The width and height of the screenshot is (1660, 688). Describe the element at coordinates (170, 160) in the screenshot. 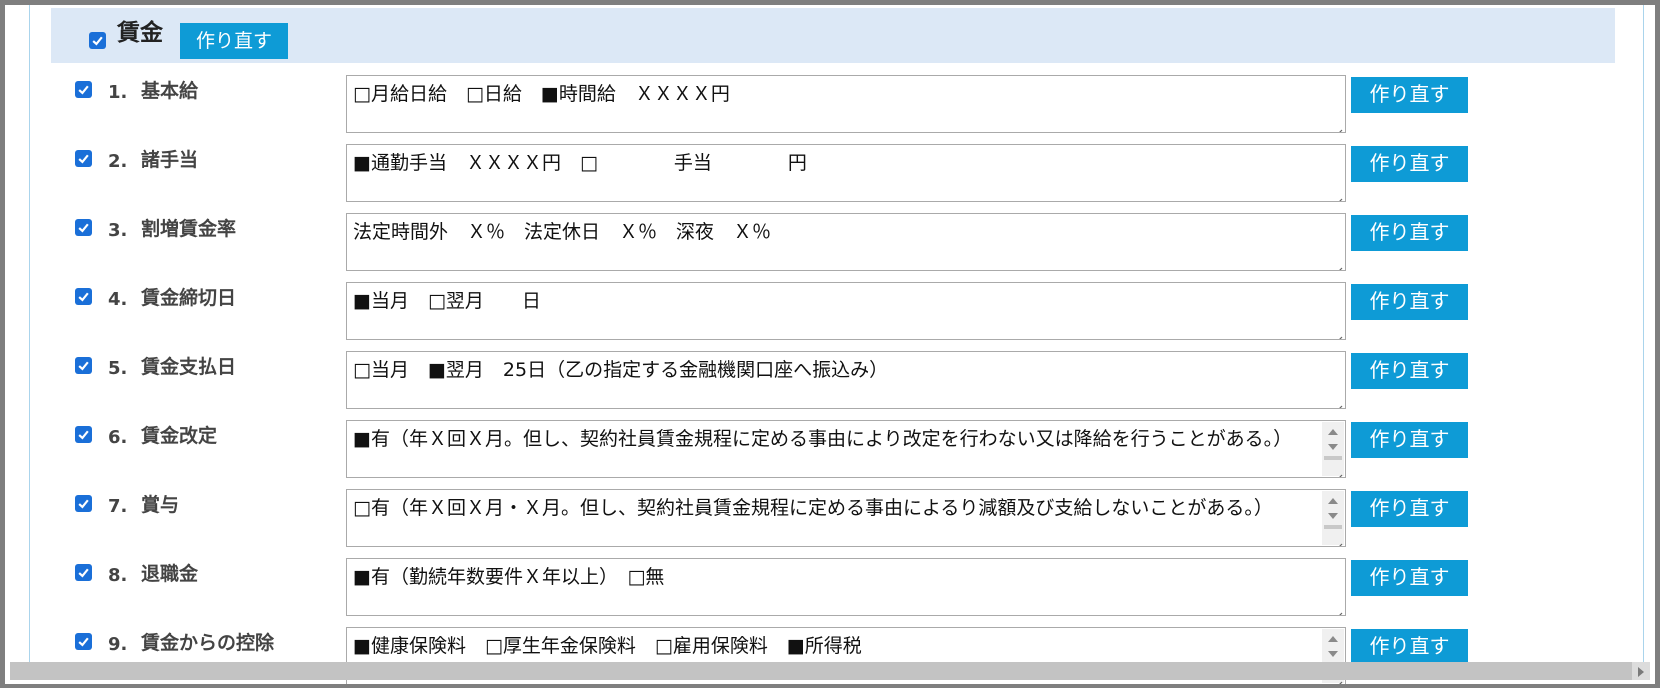

I see `row-label: 諸手当` at that location.